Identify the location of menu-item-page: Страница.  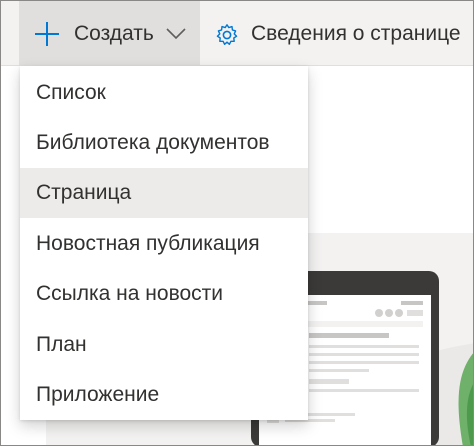
(164, 193).